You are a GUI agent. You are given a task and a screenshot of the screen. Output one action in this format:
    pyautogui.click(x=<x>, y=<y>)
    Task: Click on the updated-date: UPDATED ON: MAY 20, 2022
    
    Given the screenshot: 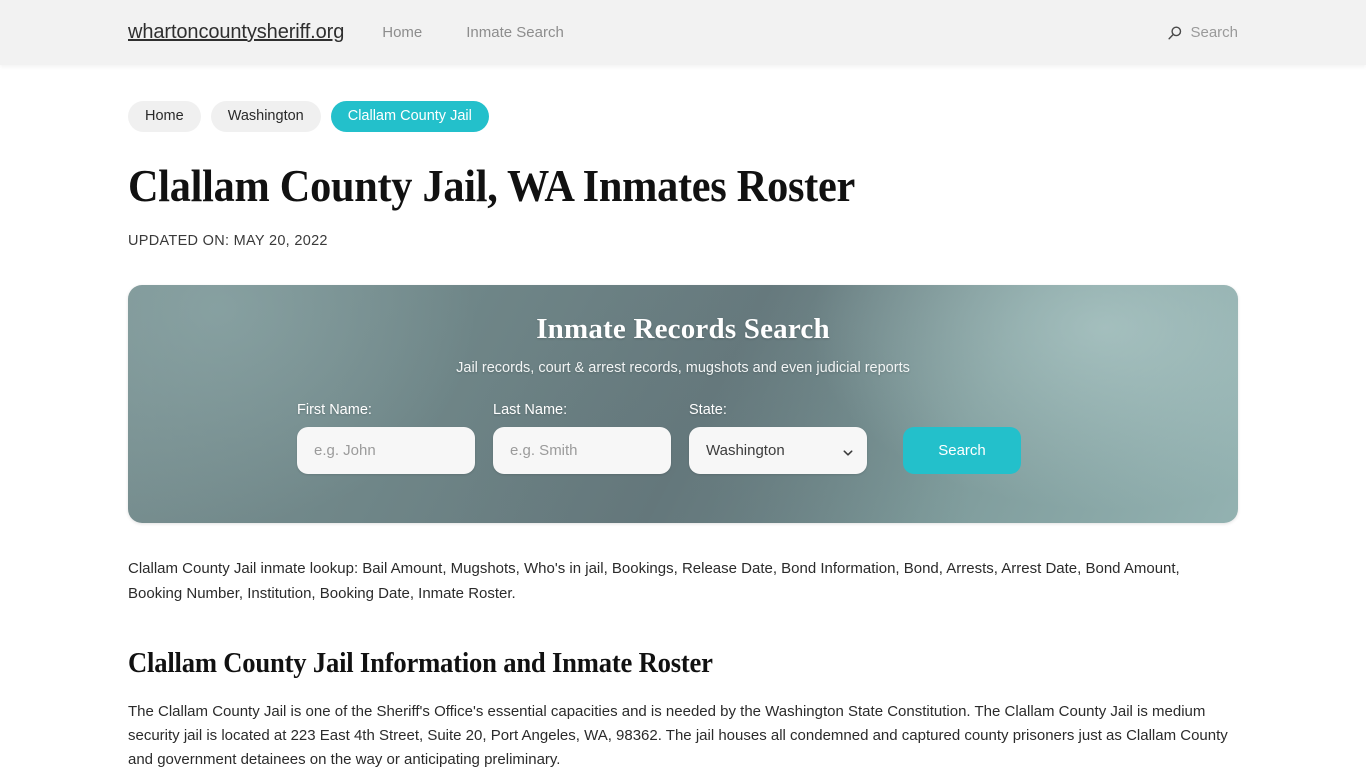 What is the action you would take?
    pyautogui.click(x=228, y=241)
    